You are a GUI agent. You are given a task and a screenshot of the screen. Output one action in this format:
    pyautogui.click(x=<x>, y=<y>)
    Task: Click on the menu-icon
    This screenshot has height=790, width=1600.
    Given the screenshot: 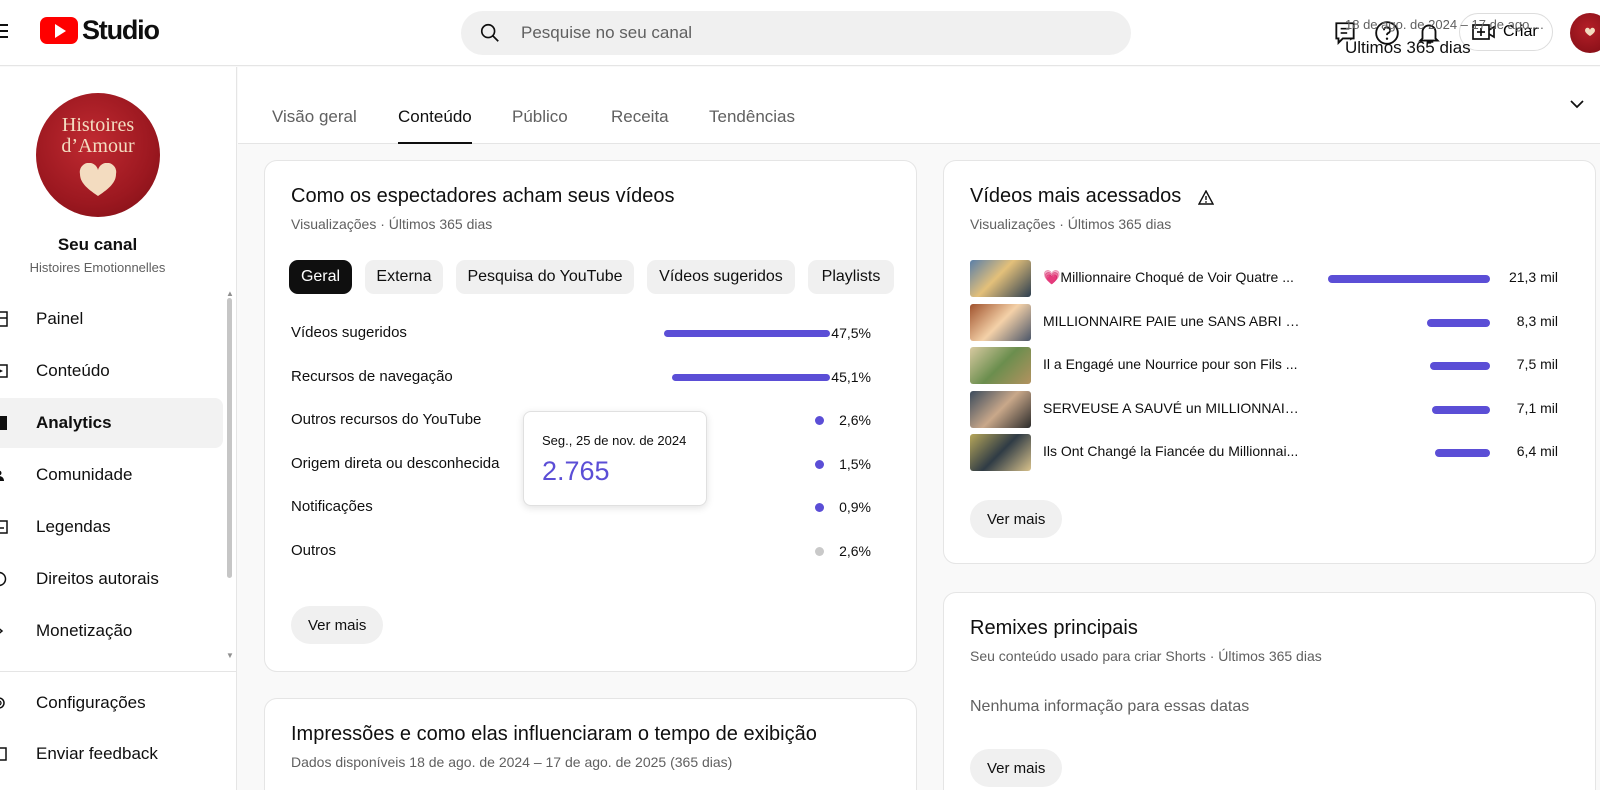 What is the action you would take?
    pyautogui.click(x=4, y=31)
    